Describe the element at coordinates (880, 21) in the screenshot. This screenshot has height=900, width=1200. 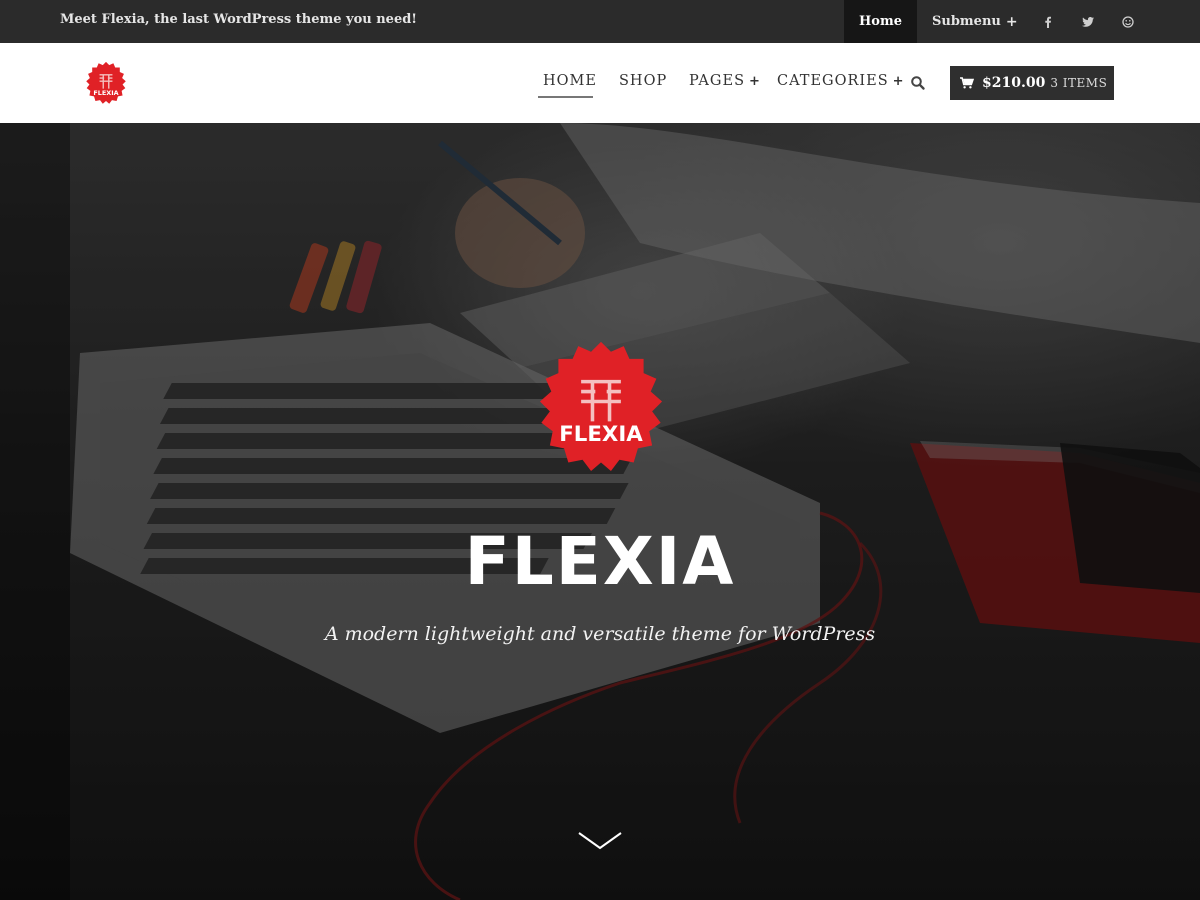
I see `top-menu-home: Home` at that location.